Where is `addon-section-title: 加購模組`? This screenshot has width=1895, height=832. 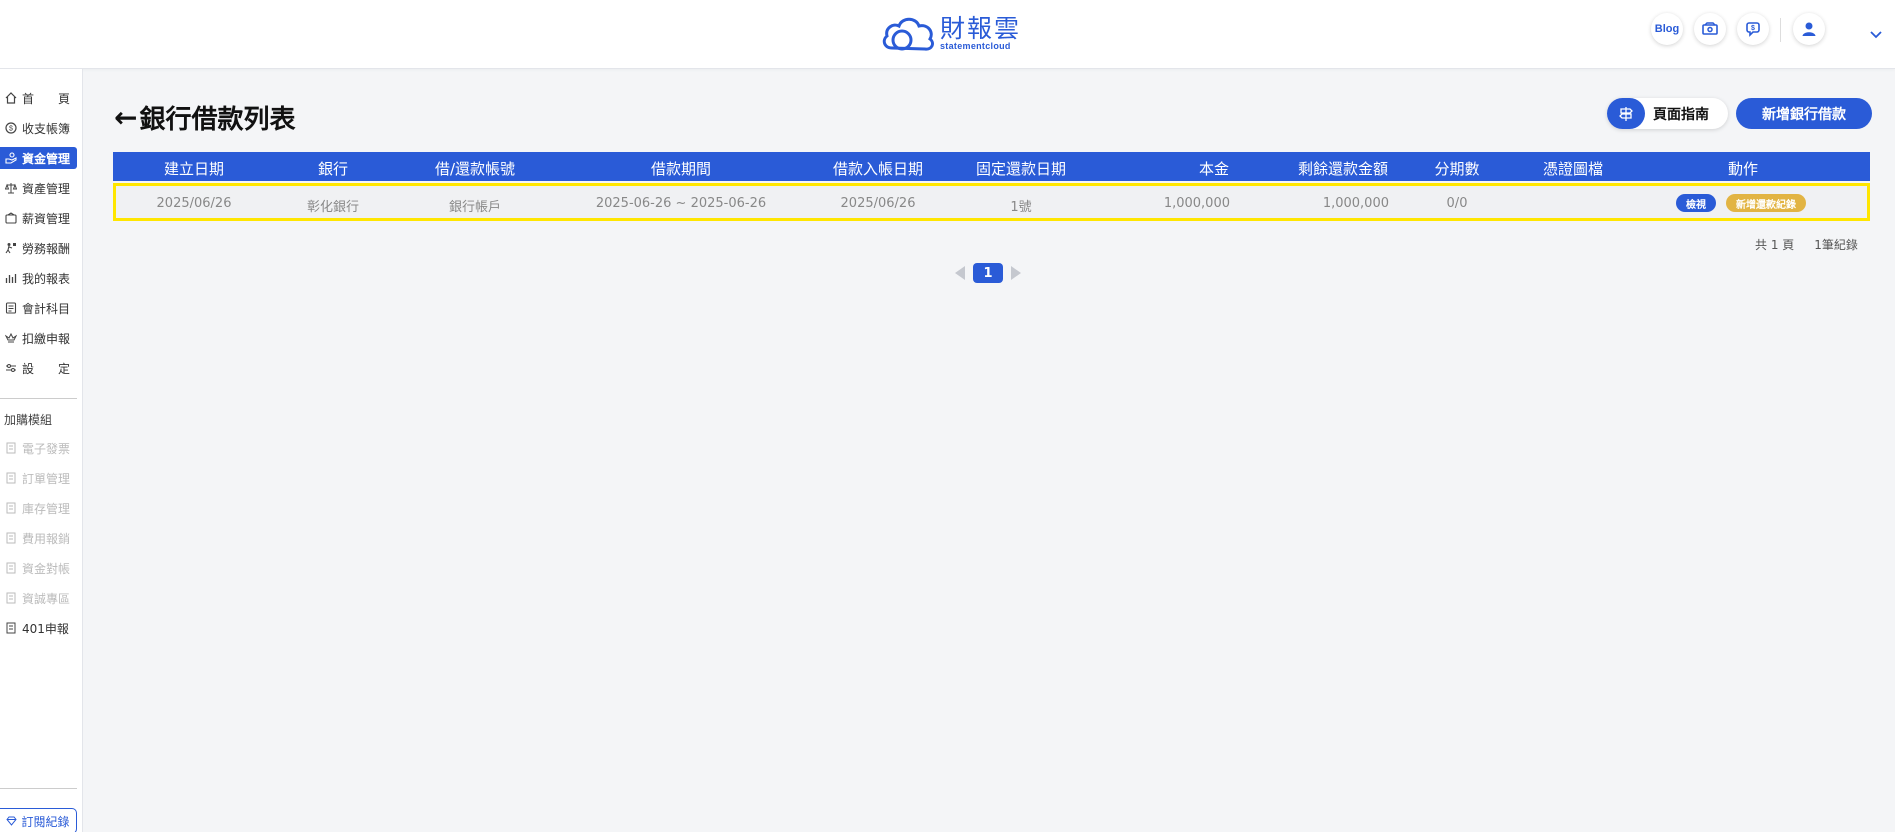 addon-section-title: 加購模組 is located at coordinates (28, 420).